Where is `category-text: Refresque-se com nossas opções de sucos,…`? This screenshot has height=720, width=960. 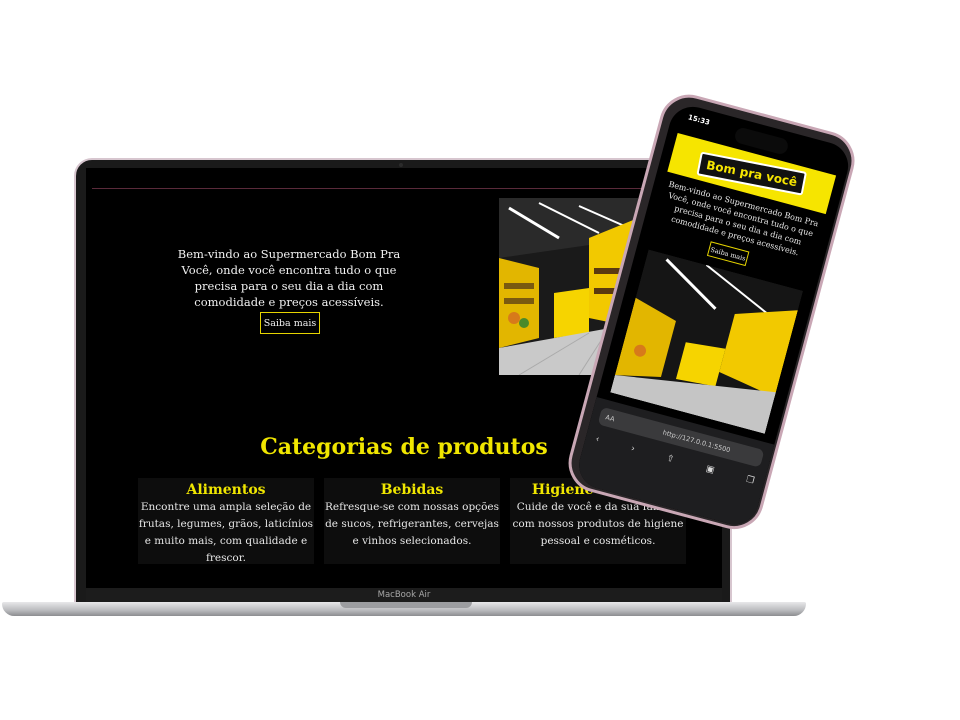
category-text: Refresque-se com nossas opções de sucos,… is located at coordinates (411, 524).